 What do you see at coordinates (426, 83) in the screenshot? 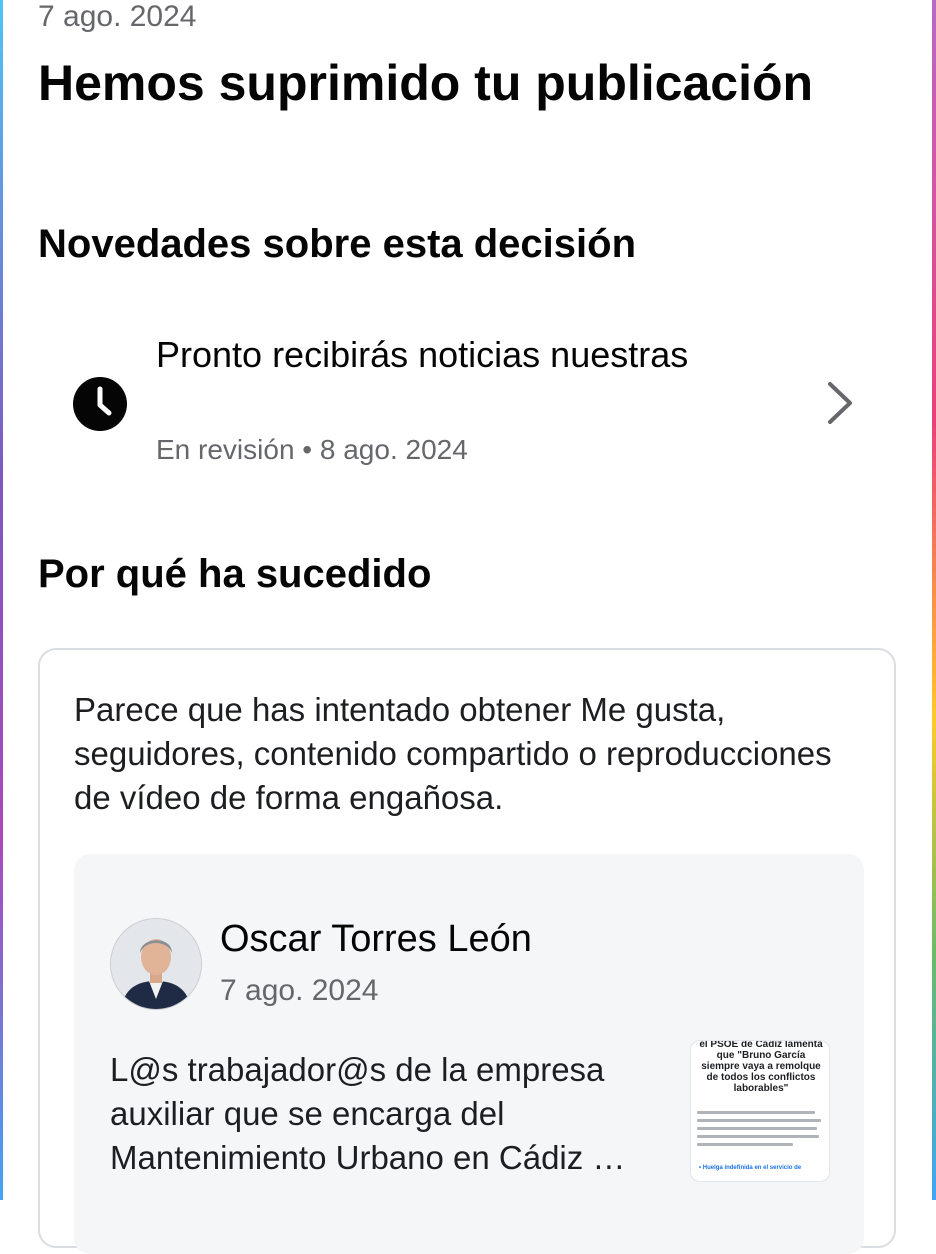
I see `page-title: Hemos suprimido tu publicación` at bounding box center [426, 83].